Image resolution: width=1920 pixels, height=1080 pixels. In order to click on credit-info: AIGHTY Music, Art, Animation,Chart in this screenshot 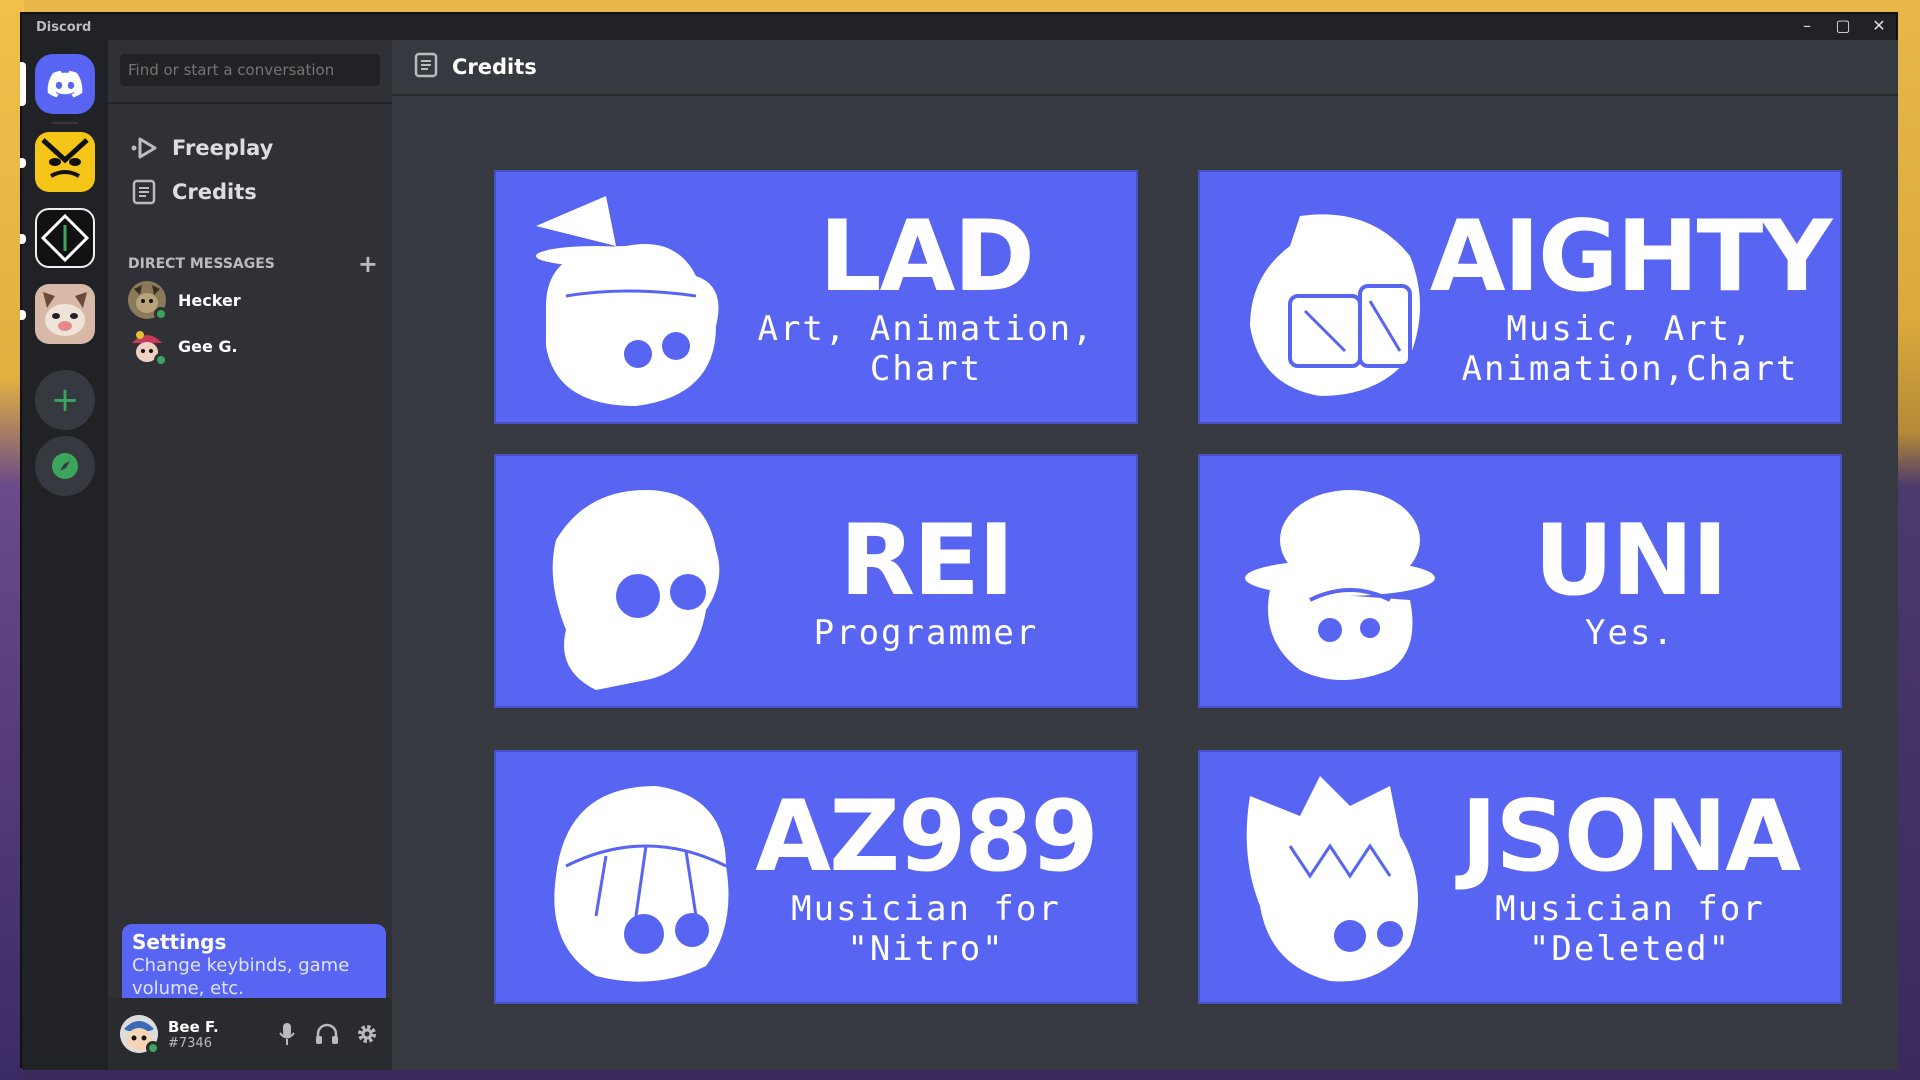, I will do `click(1631, 297)`.